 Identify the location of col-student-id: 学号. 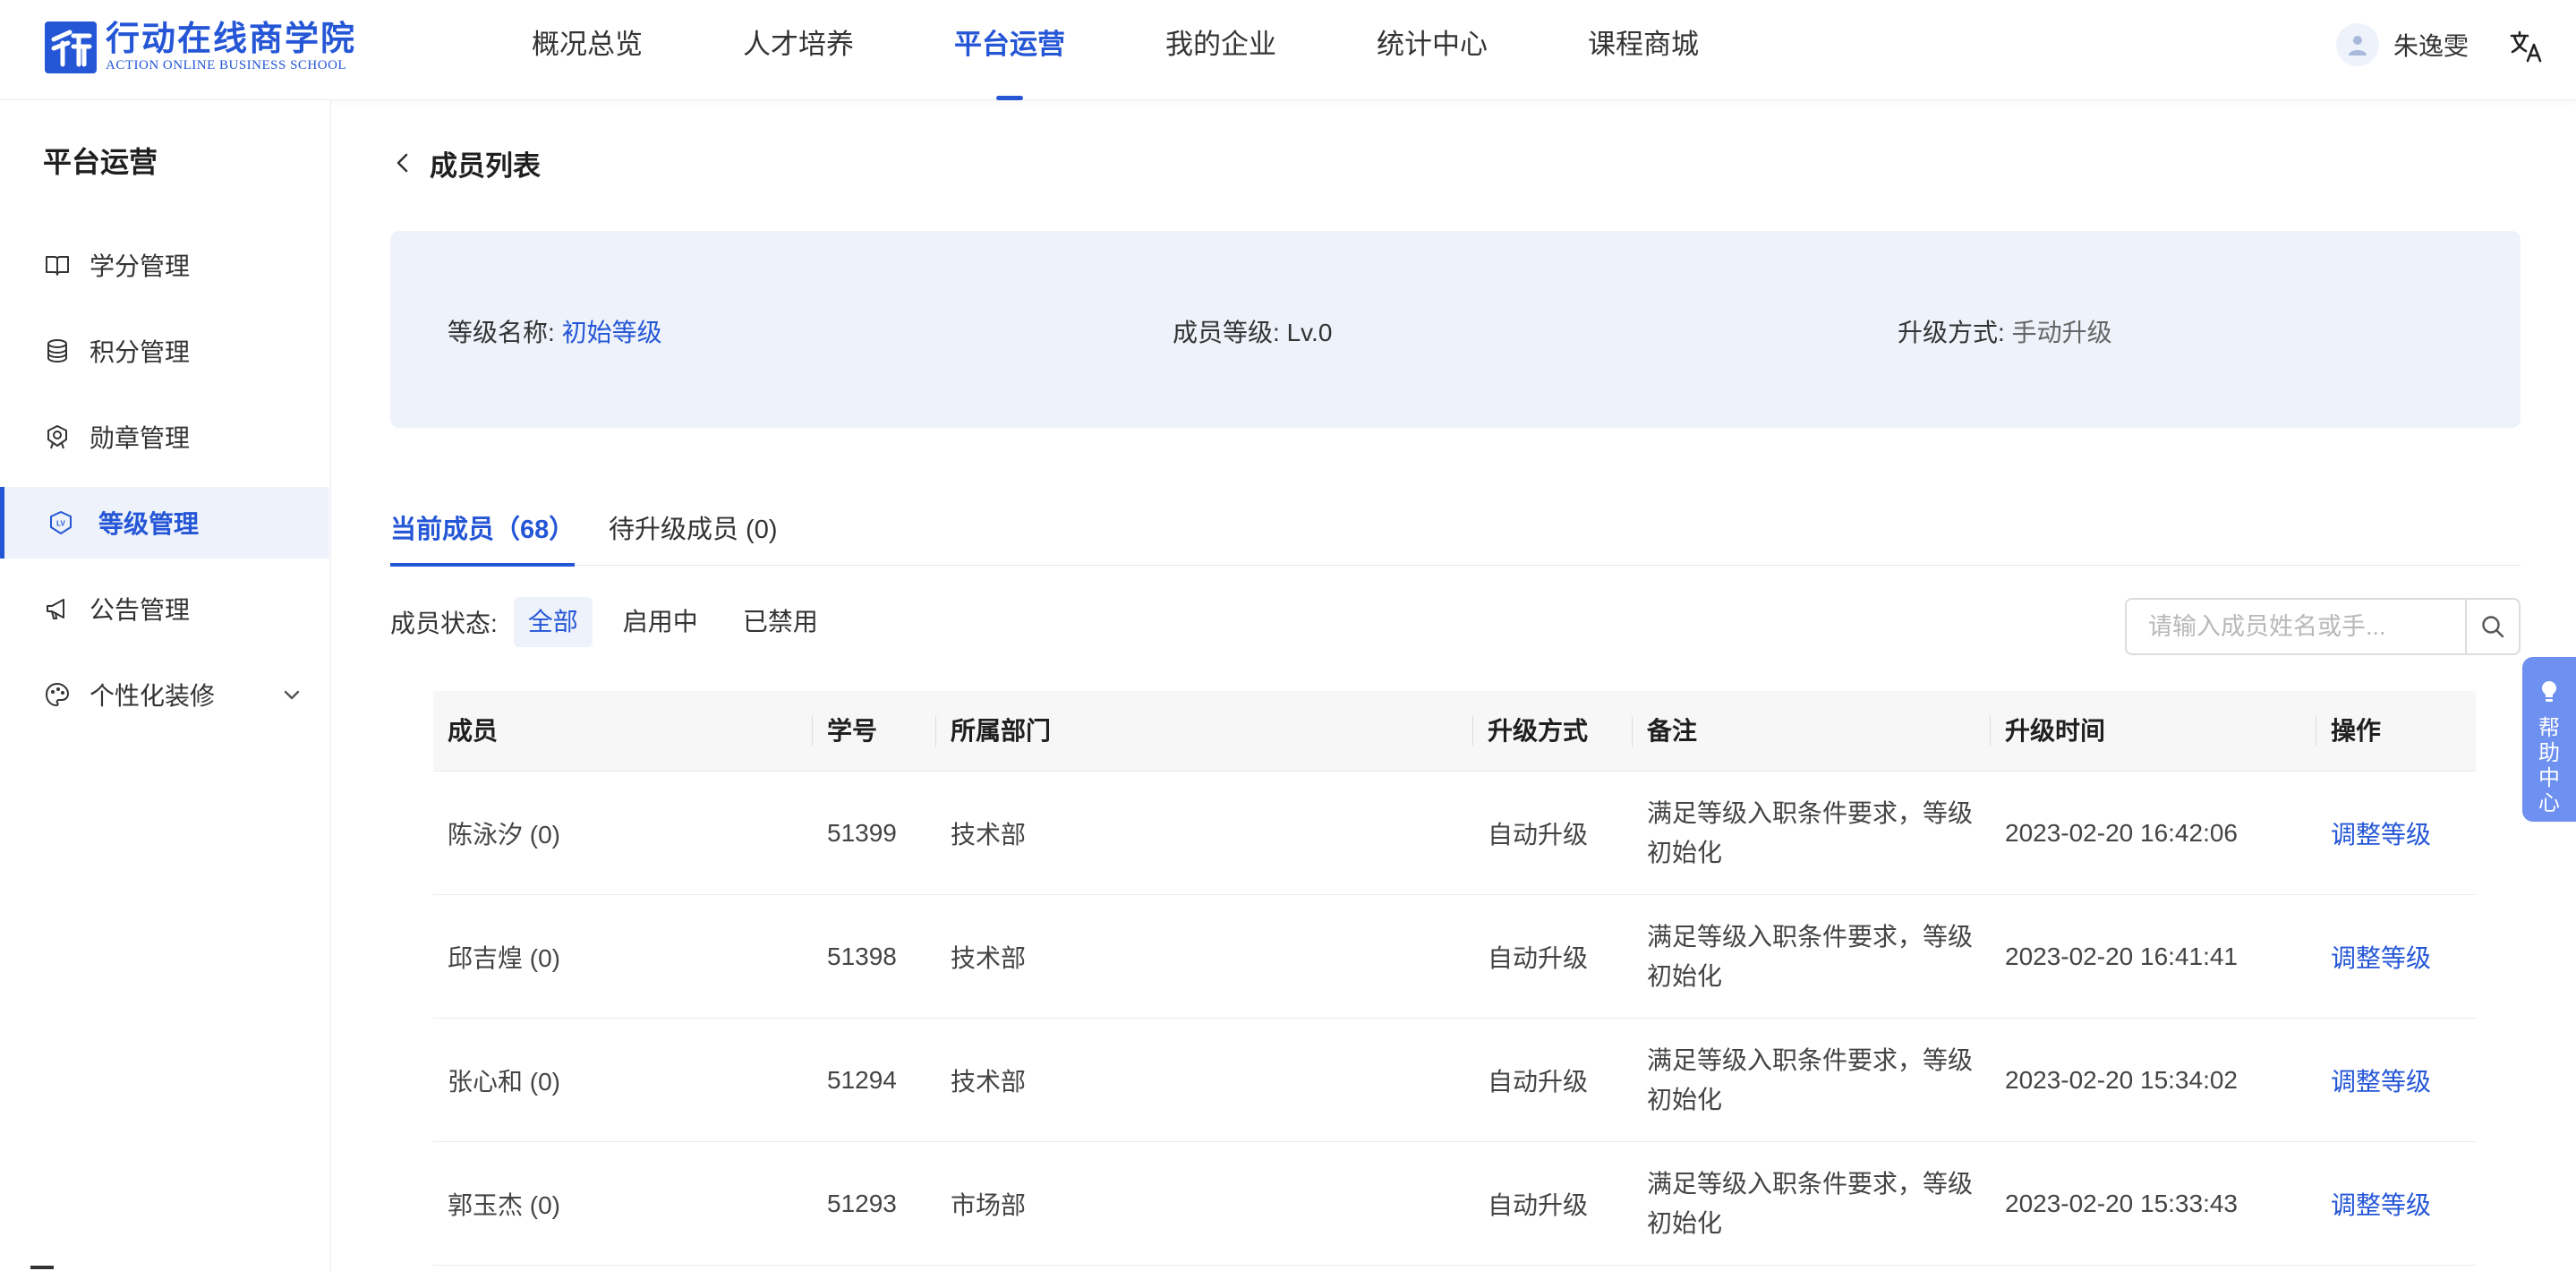
(874, 731).